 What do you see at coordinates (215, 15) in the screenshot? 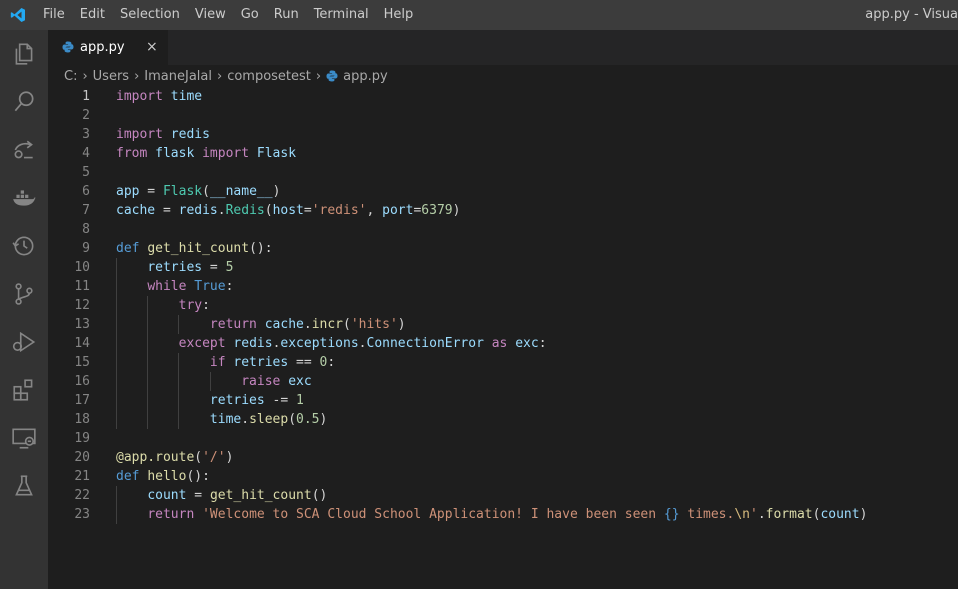
I see `menu-item-view: View` at bounding box center [215, 15].